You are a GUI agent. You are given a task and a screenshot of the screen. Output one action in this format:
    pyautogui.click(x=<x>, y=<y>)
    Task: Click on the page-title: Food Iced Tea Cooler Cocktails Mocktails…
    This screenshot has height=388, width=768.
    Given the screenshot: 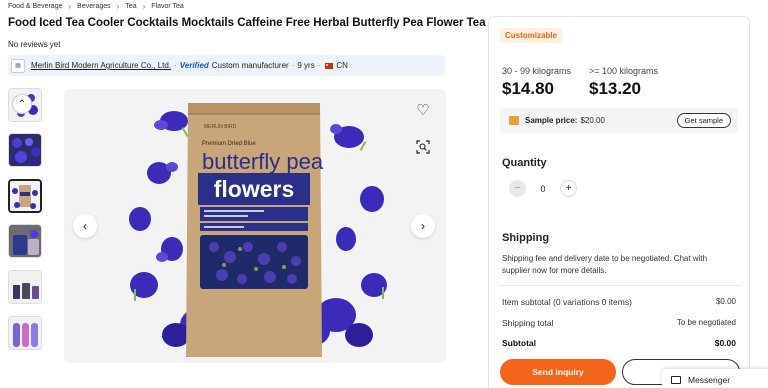 What is the action you would take?
    pyautogui.click(x=247, y=23)
    